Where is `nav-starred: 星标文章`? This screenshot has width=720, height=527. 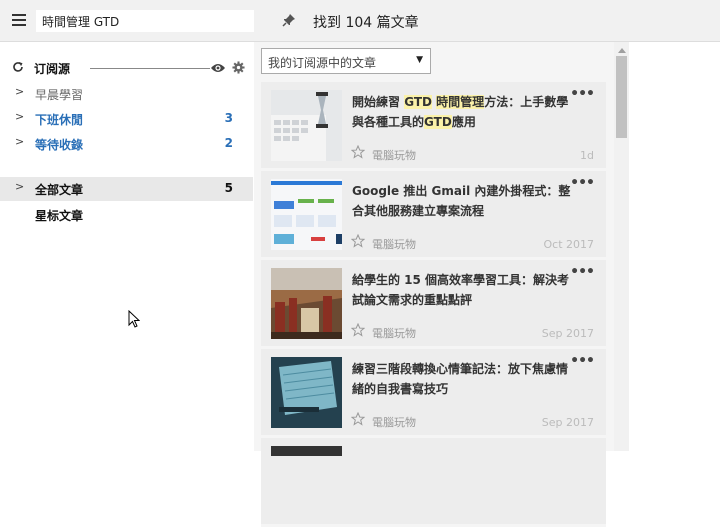 nav-starred: 星标文章 is located at coordinates (126, 214).